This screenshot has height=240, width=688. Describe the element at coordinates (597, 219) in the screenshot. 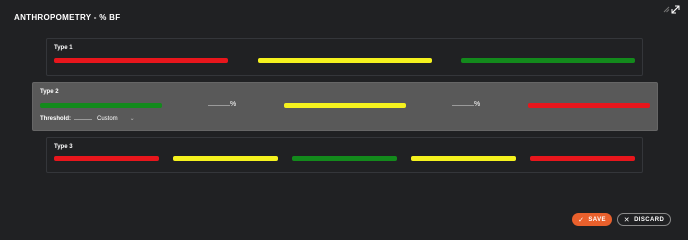

I see `save-label: SAVE` at that location.